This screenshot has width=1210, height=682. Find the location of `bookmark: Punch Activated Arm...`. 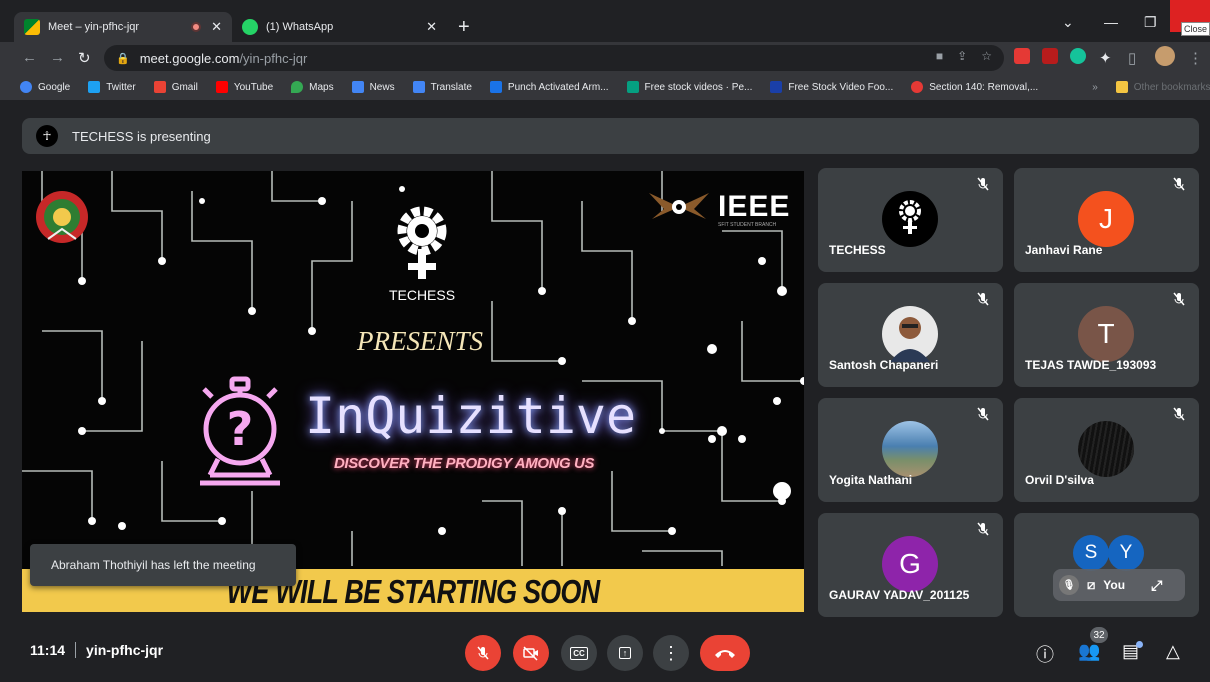

bookmark: Punch Activated Arm... is located at coordinates (549, 87).